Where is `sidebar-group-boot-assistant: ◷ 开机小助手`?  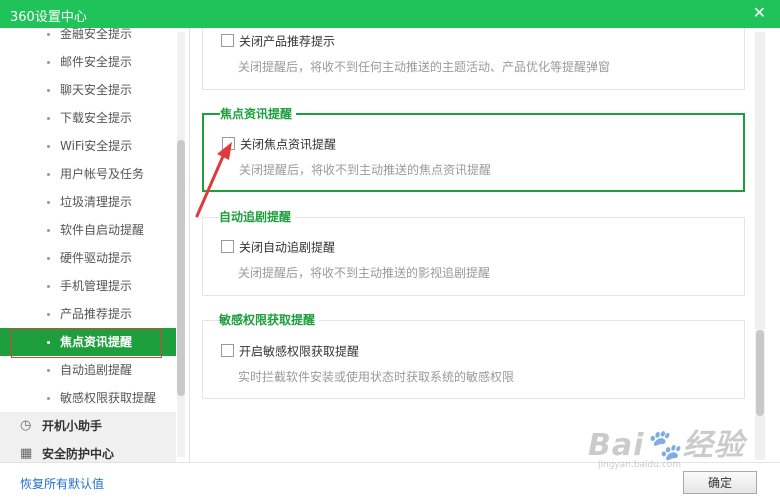 sidebar-group-boot-assistant: ◷ 开机小助手 is located at coordinates (88, 426).